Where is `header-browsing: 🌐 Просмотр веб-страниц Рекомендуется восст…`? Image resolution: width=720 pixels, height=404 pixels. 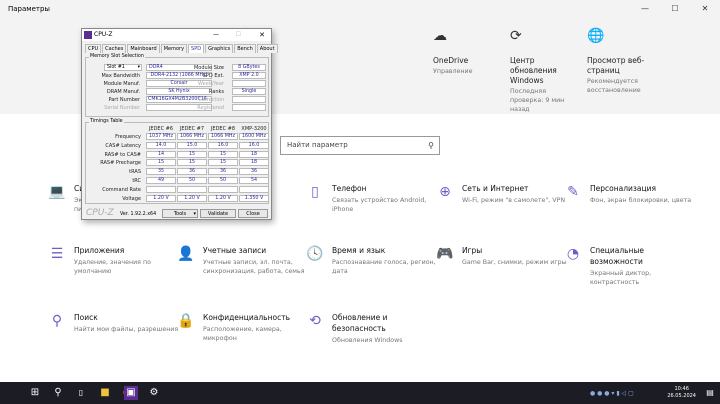
header-browsing: 🌐 Просмотр веб-страниц Рекомендуется восст… is located at coordinates (622, 61).